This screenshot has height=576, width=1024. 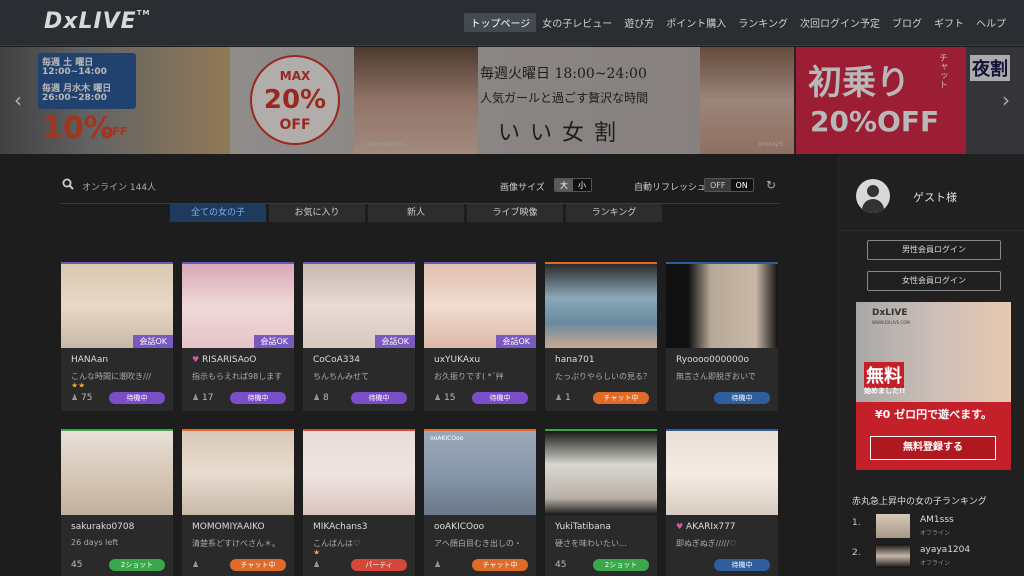 I want to click on performer-card: MOMOMIYAAIKO 清楚系どすけべさん＊。 ♟ チャット中, so click(x=238, y=502).